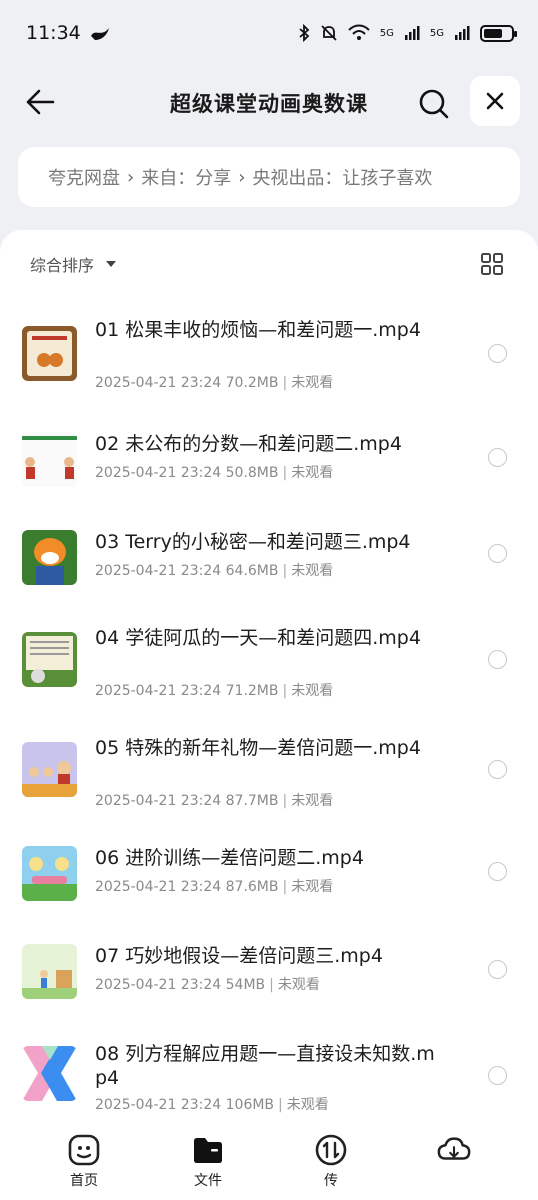  Describe the element at coordinates (258, 638) in the screenshot. I see `file-name: 04 学徒阿瓜的一天—和差问题四.mp4` at that location.